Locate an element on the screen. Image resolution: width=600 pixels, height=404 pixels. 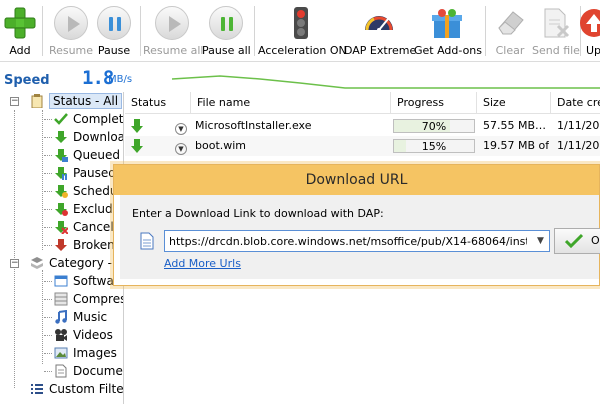
resume-label: Resume is located at coordinates (71, 50).